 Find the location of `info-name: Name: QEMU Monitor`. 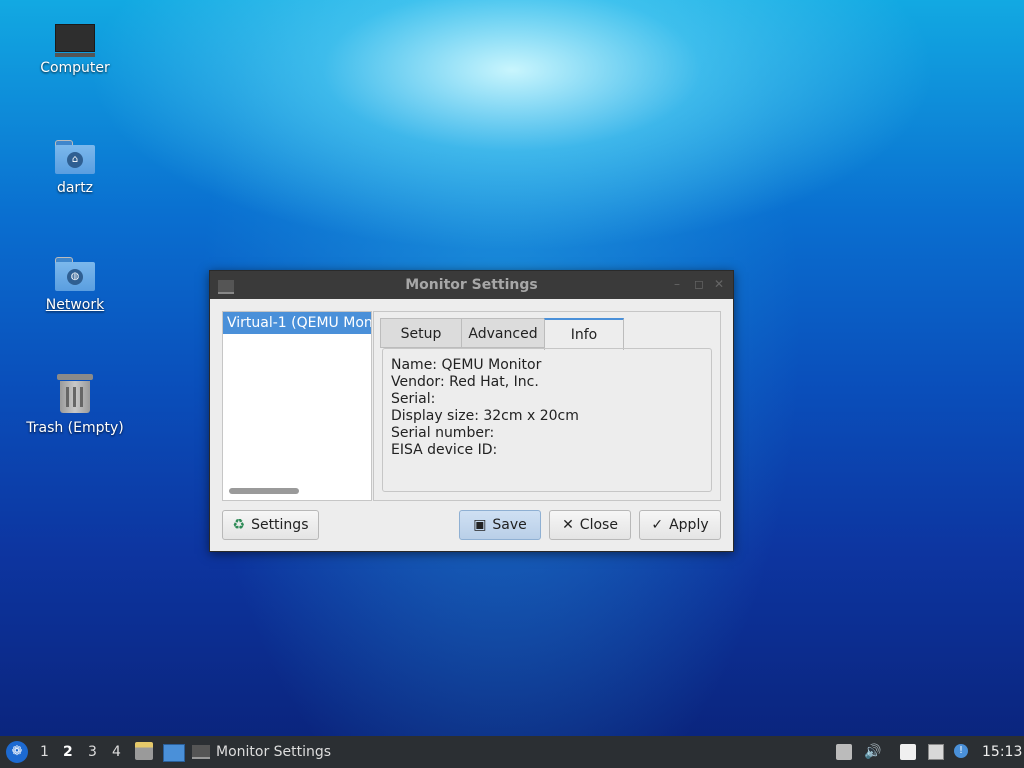

info-name: Name: QEMU Monitor is located at coordinates (466, 365).